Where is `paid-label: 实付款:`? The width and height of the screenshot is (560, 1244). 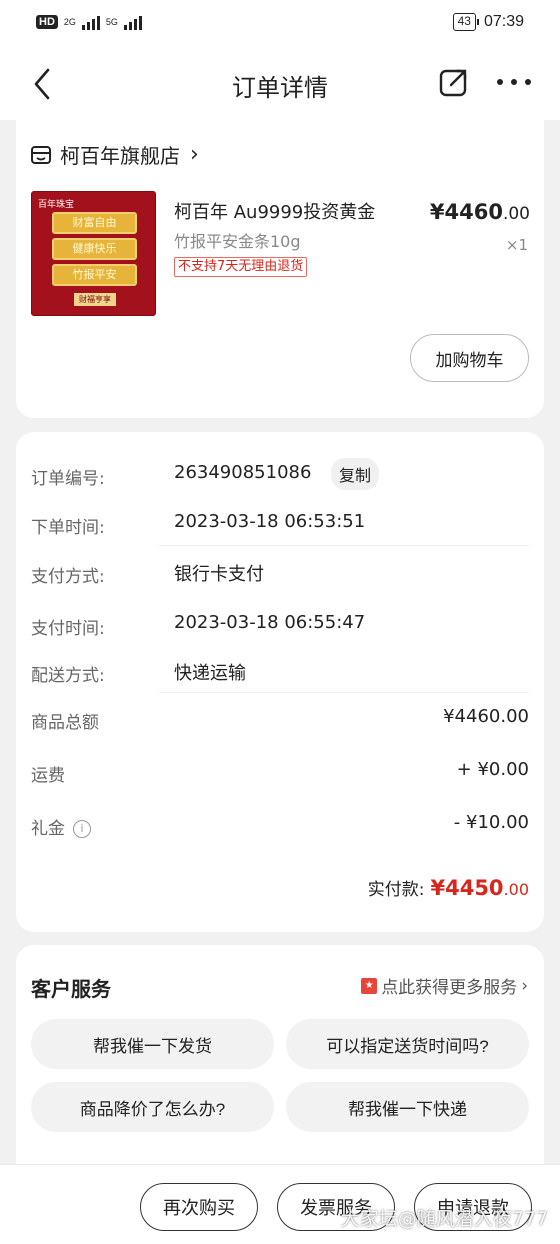
paid-label: 实付款: is located at coordinates (396, 890).